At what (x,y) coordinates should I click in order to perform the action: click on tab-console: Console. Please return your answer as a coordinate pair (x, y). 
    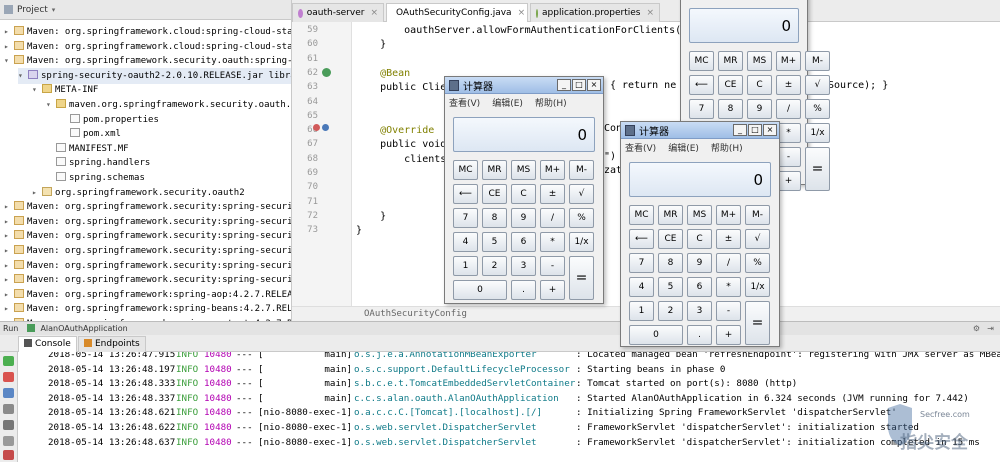
    Looking at the image, I should click on (47, 344).